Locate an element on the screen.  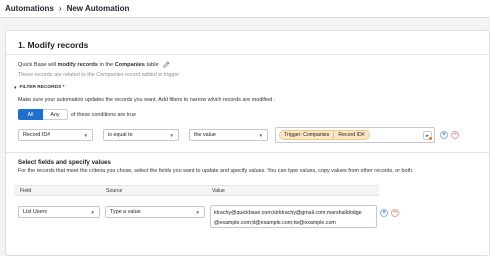
filter-value-type-select: the value ▼ is located at coordinates (228, 135).